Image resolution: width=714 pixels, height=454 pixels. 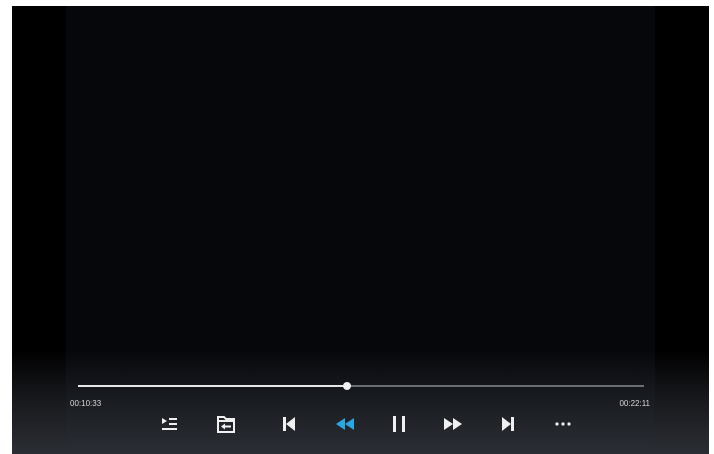 I want to click on rewind-icon, so click(x=345, y=424).